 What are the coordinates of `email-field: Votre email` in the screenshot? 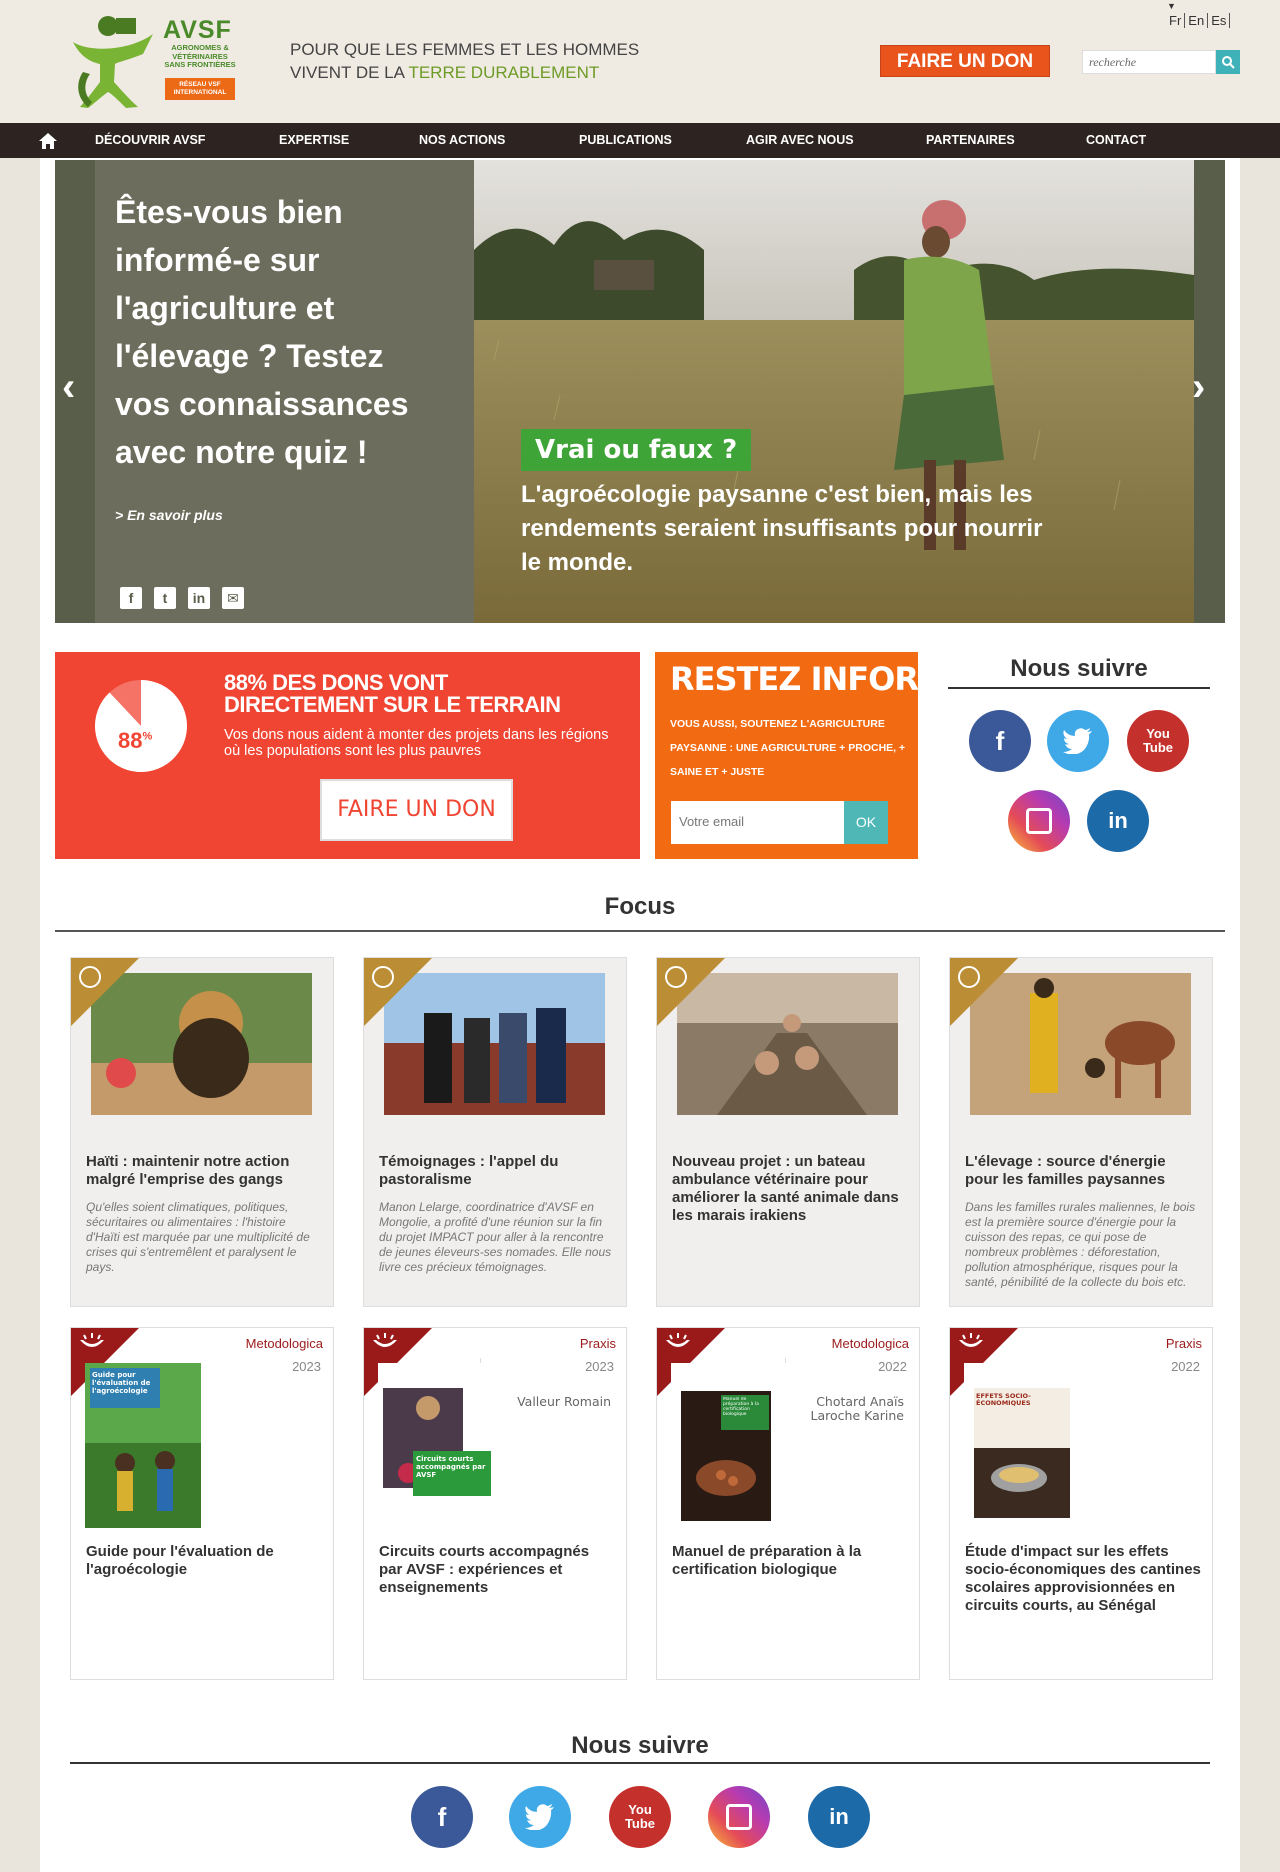 It's located at (757, 822).